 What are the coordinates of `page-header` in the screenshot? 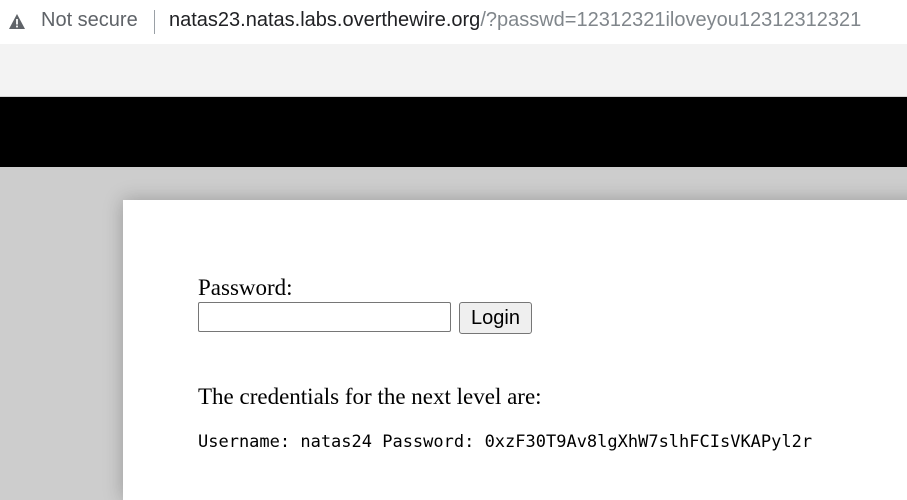 It's located at (453, 132).